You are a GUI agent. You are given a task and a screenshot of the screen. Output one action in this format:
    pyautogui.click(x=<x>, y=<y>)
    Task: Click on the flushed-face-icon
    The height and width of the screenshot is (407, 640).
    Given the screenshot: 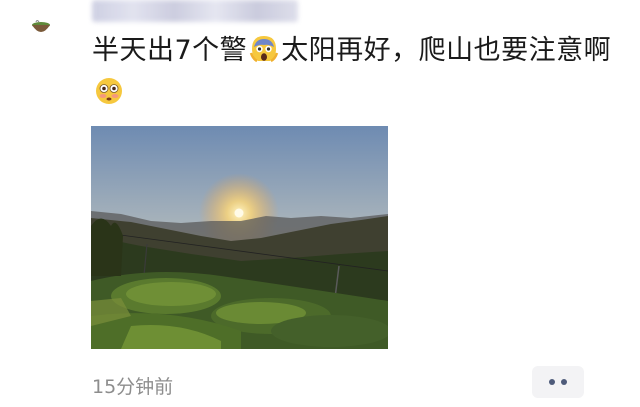 What is the action you would take?
    pyautogui.click(x=109, y=91)
    